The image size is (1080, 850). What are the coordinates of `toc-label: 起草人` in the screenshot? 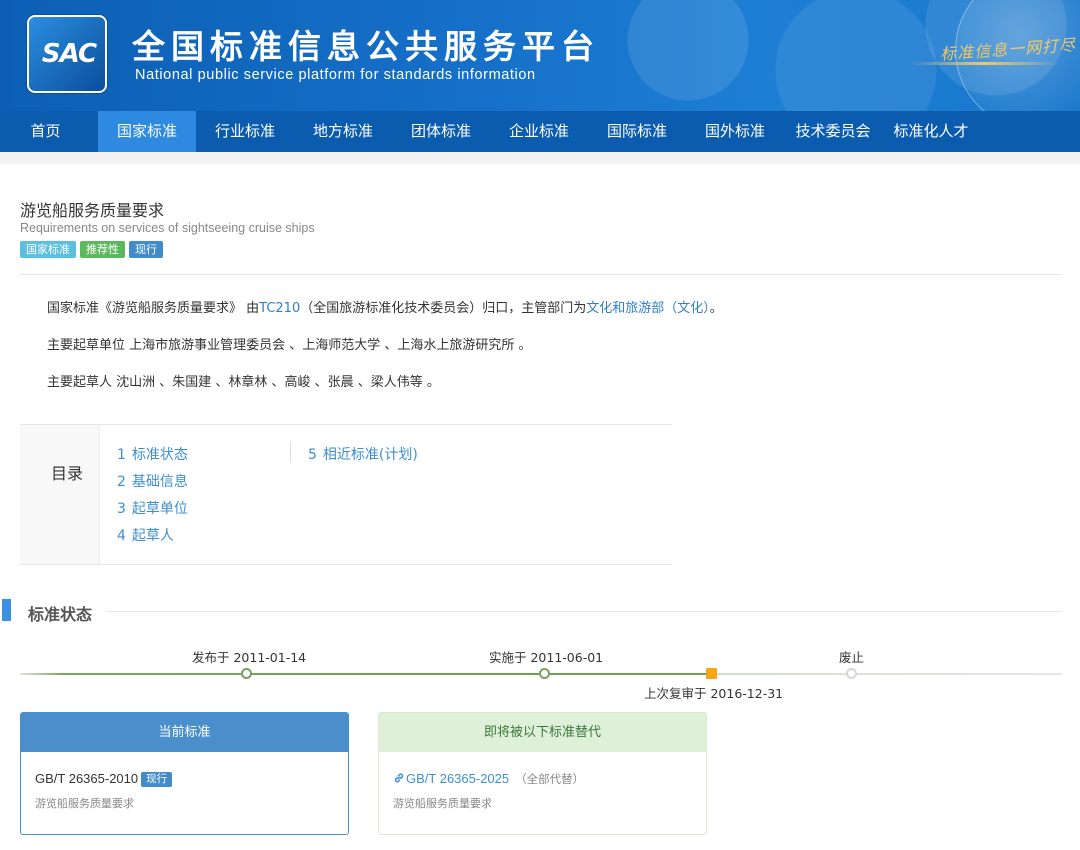 It's located at (152, 536).